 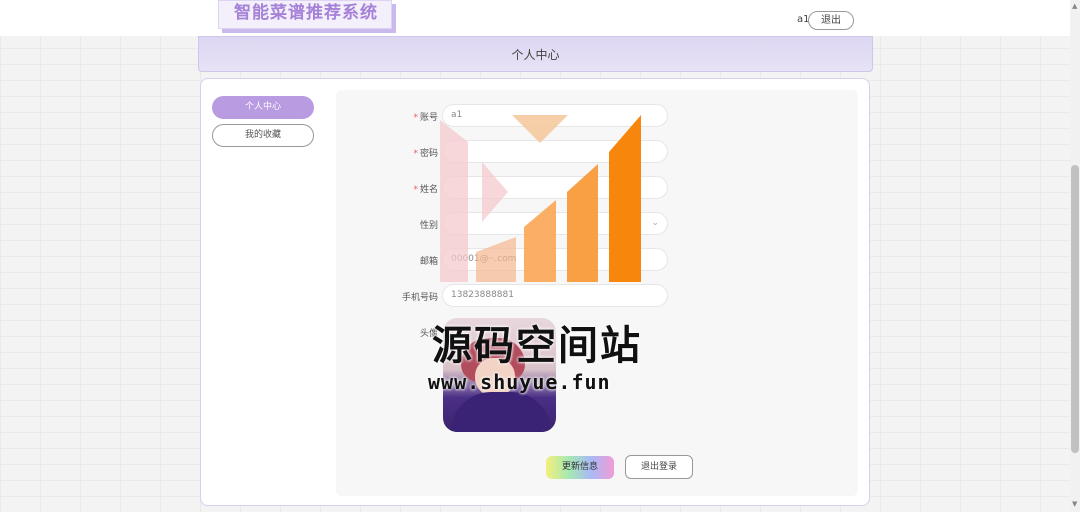 What do you see at coordinates (655, 223) in the screenshot?
I see `chevron-down-icon: ⌄` at bounding box center [655, 223].